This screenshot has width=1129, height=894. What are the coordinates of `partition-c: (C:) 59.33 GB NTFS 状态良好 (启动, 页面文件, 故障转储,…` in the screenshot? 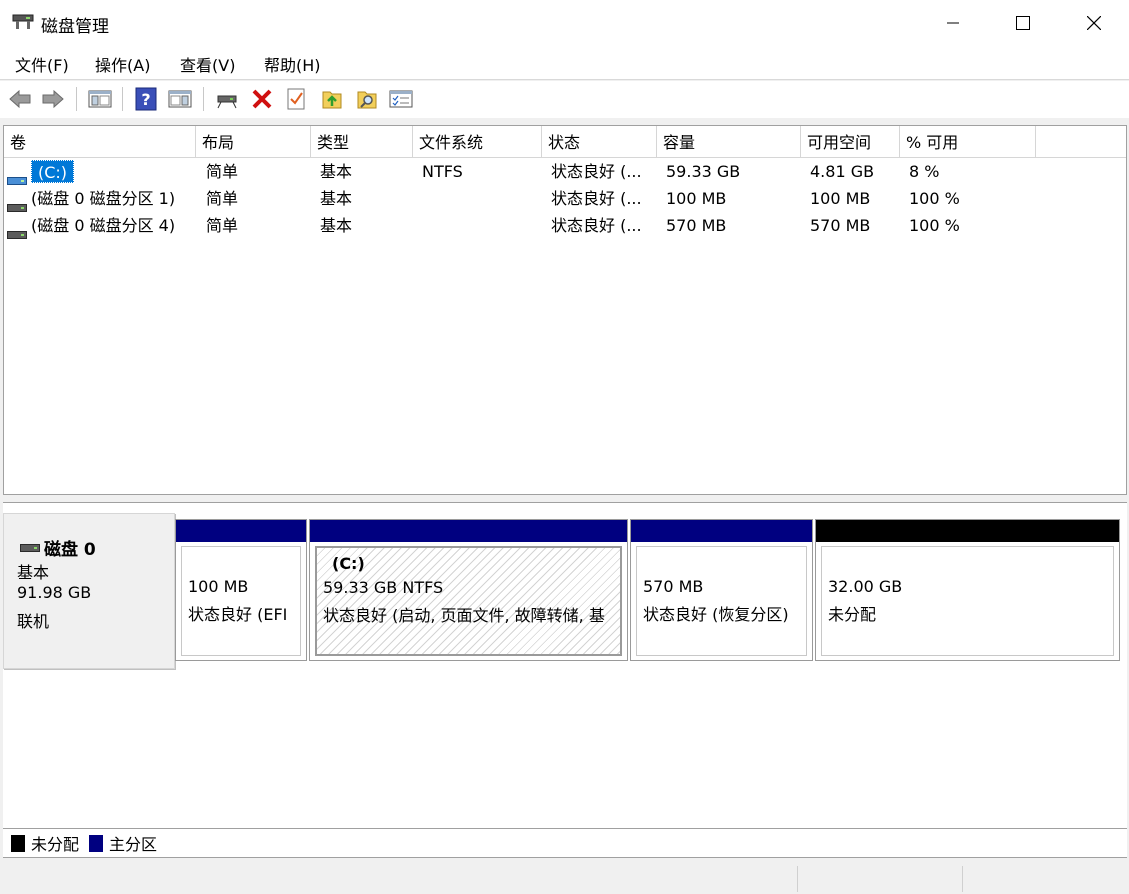 It's located at (468, 590).